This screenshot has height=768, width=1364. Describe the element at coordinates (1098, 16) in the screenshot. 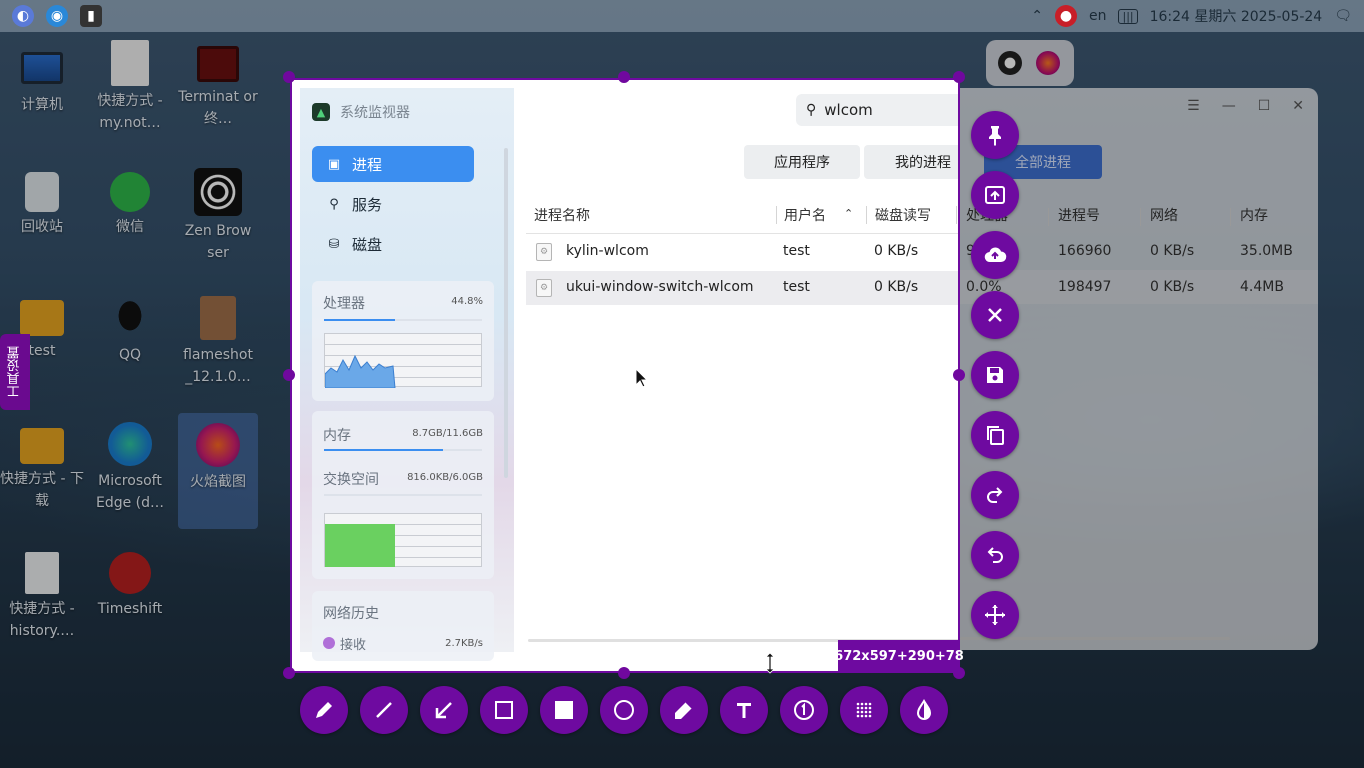

I see `input-method-indicator: en` at that location.